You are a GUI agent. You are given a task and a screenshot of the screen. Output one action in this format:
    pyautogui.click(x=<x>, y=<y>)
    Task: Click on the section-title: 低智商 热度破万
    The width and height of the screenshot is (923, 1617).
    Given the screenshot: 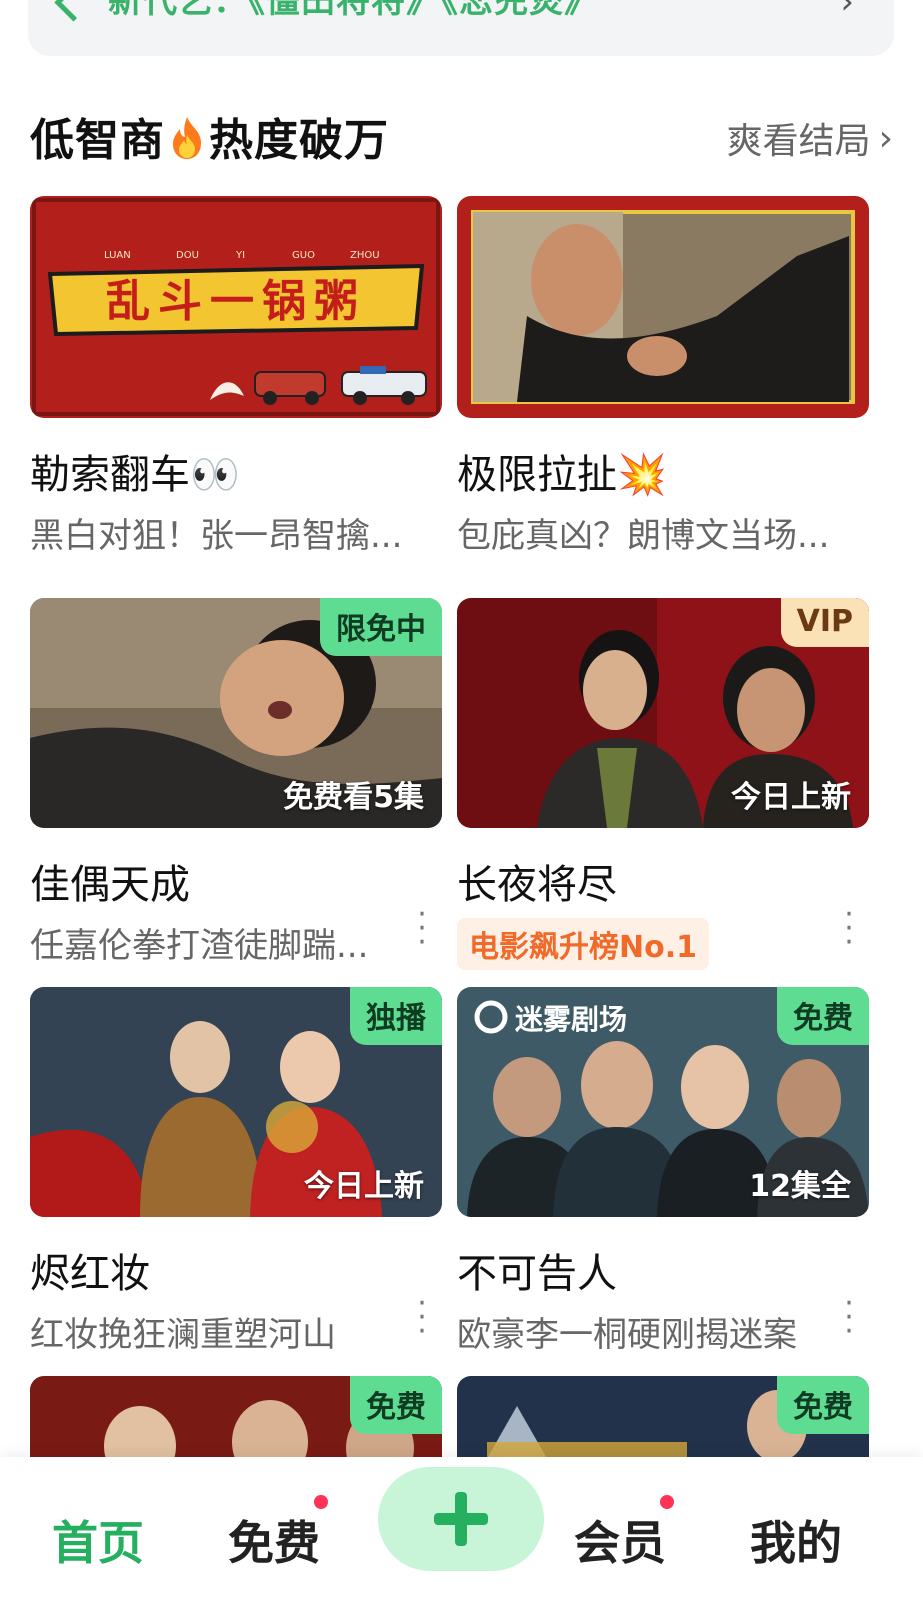 What is the action you would take?
    pyautogui.click(x=209, y=136)
    